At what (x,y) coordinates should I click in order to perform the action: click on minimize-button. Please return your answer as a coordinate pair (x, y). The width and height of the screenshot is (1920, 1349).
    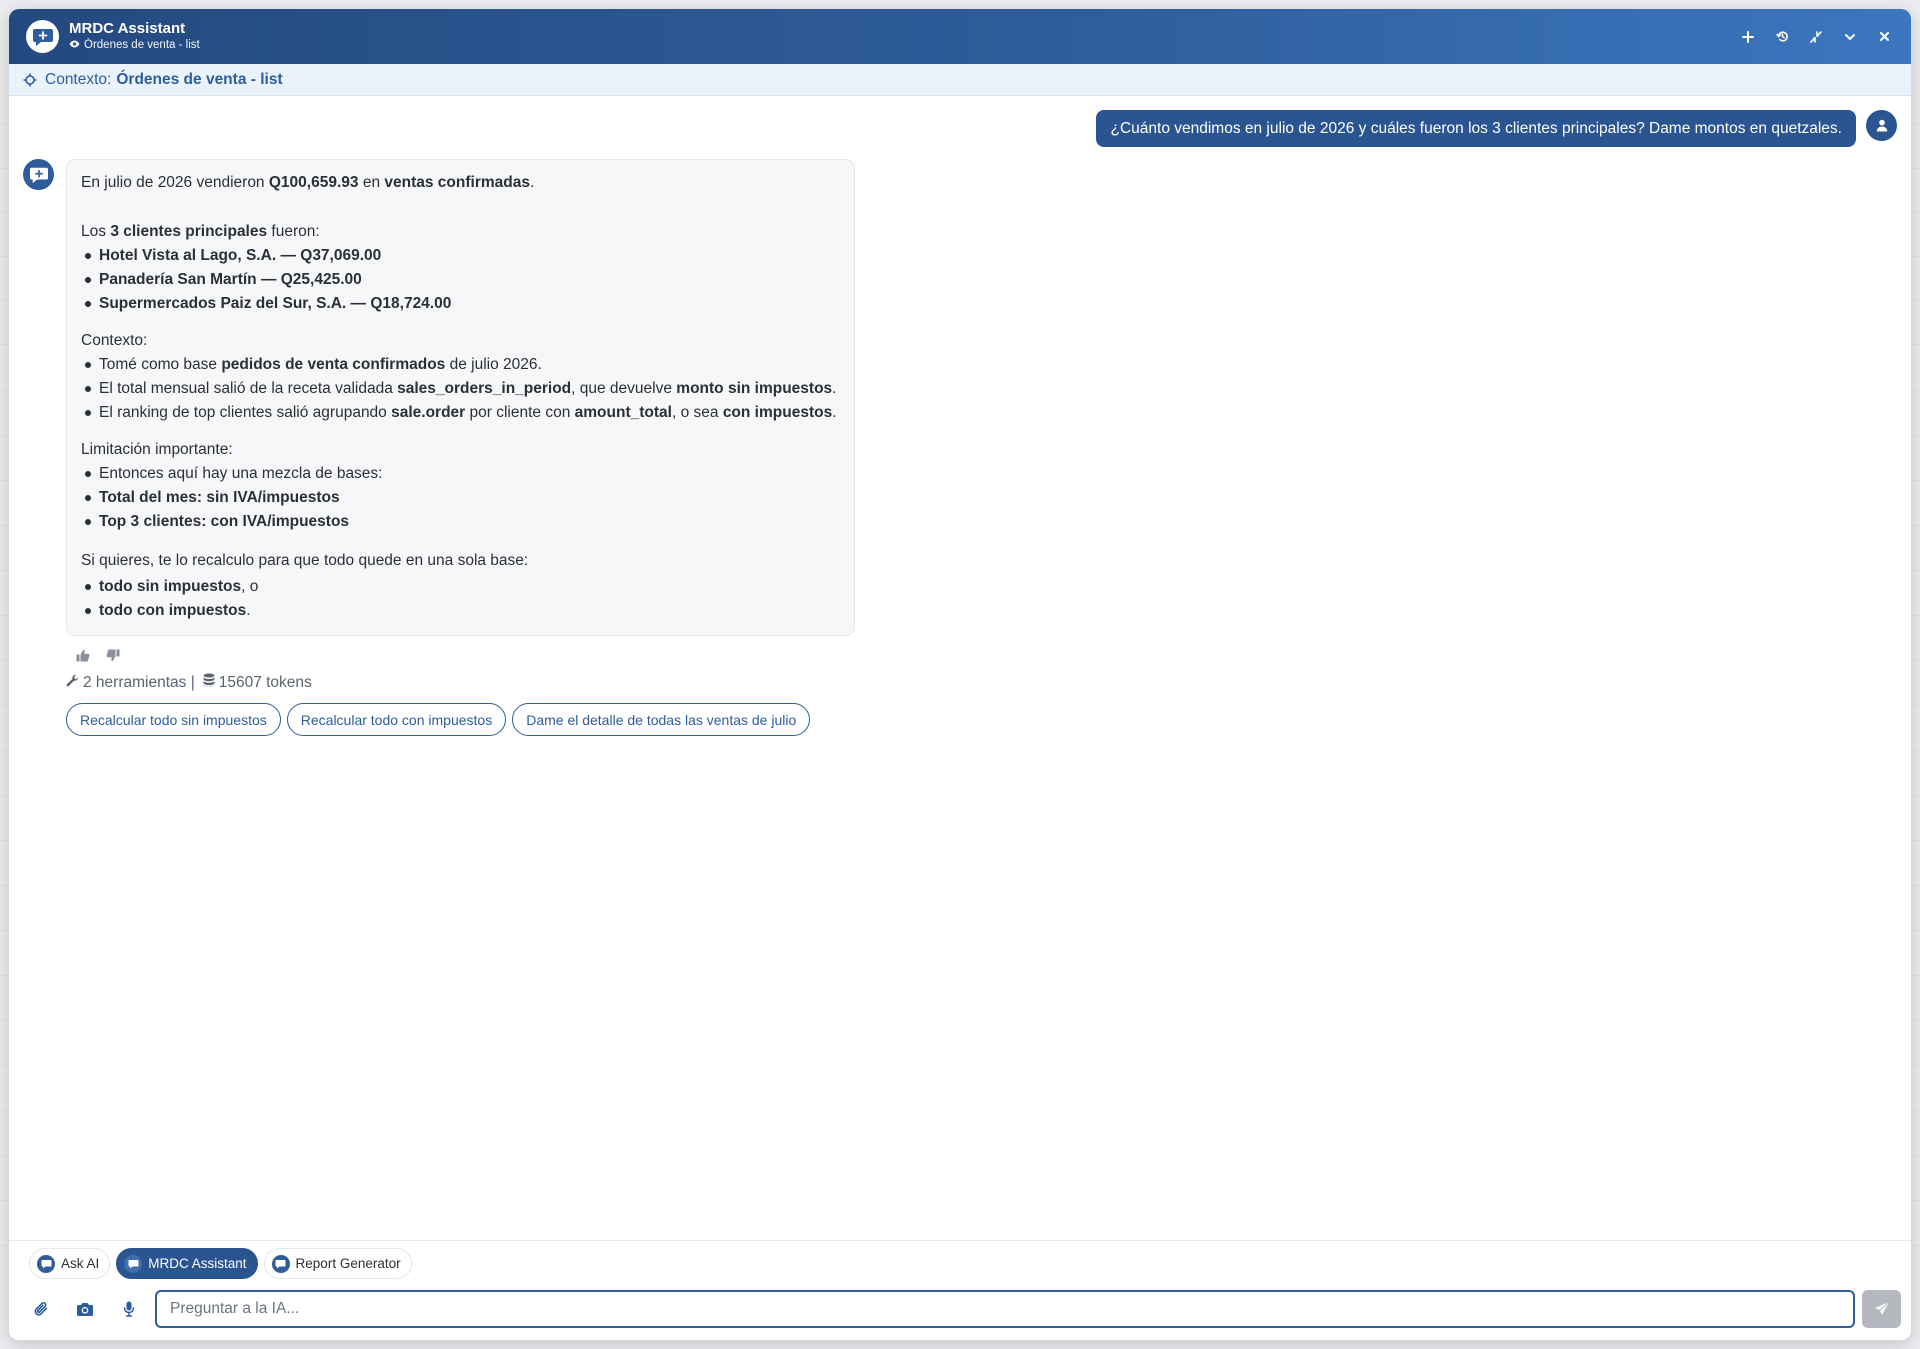
    Looking at the image, I should click on (1850, 37).